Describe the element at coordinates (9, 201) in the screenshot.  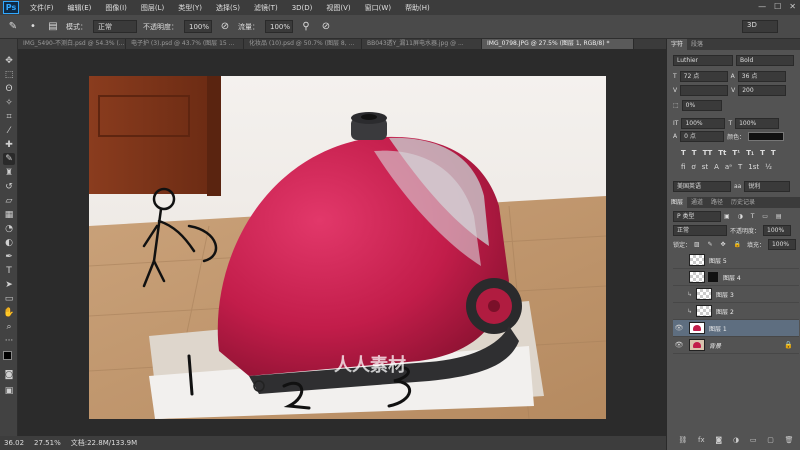
I see `eraser-tool-icon: ▱` at that location.